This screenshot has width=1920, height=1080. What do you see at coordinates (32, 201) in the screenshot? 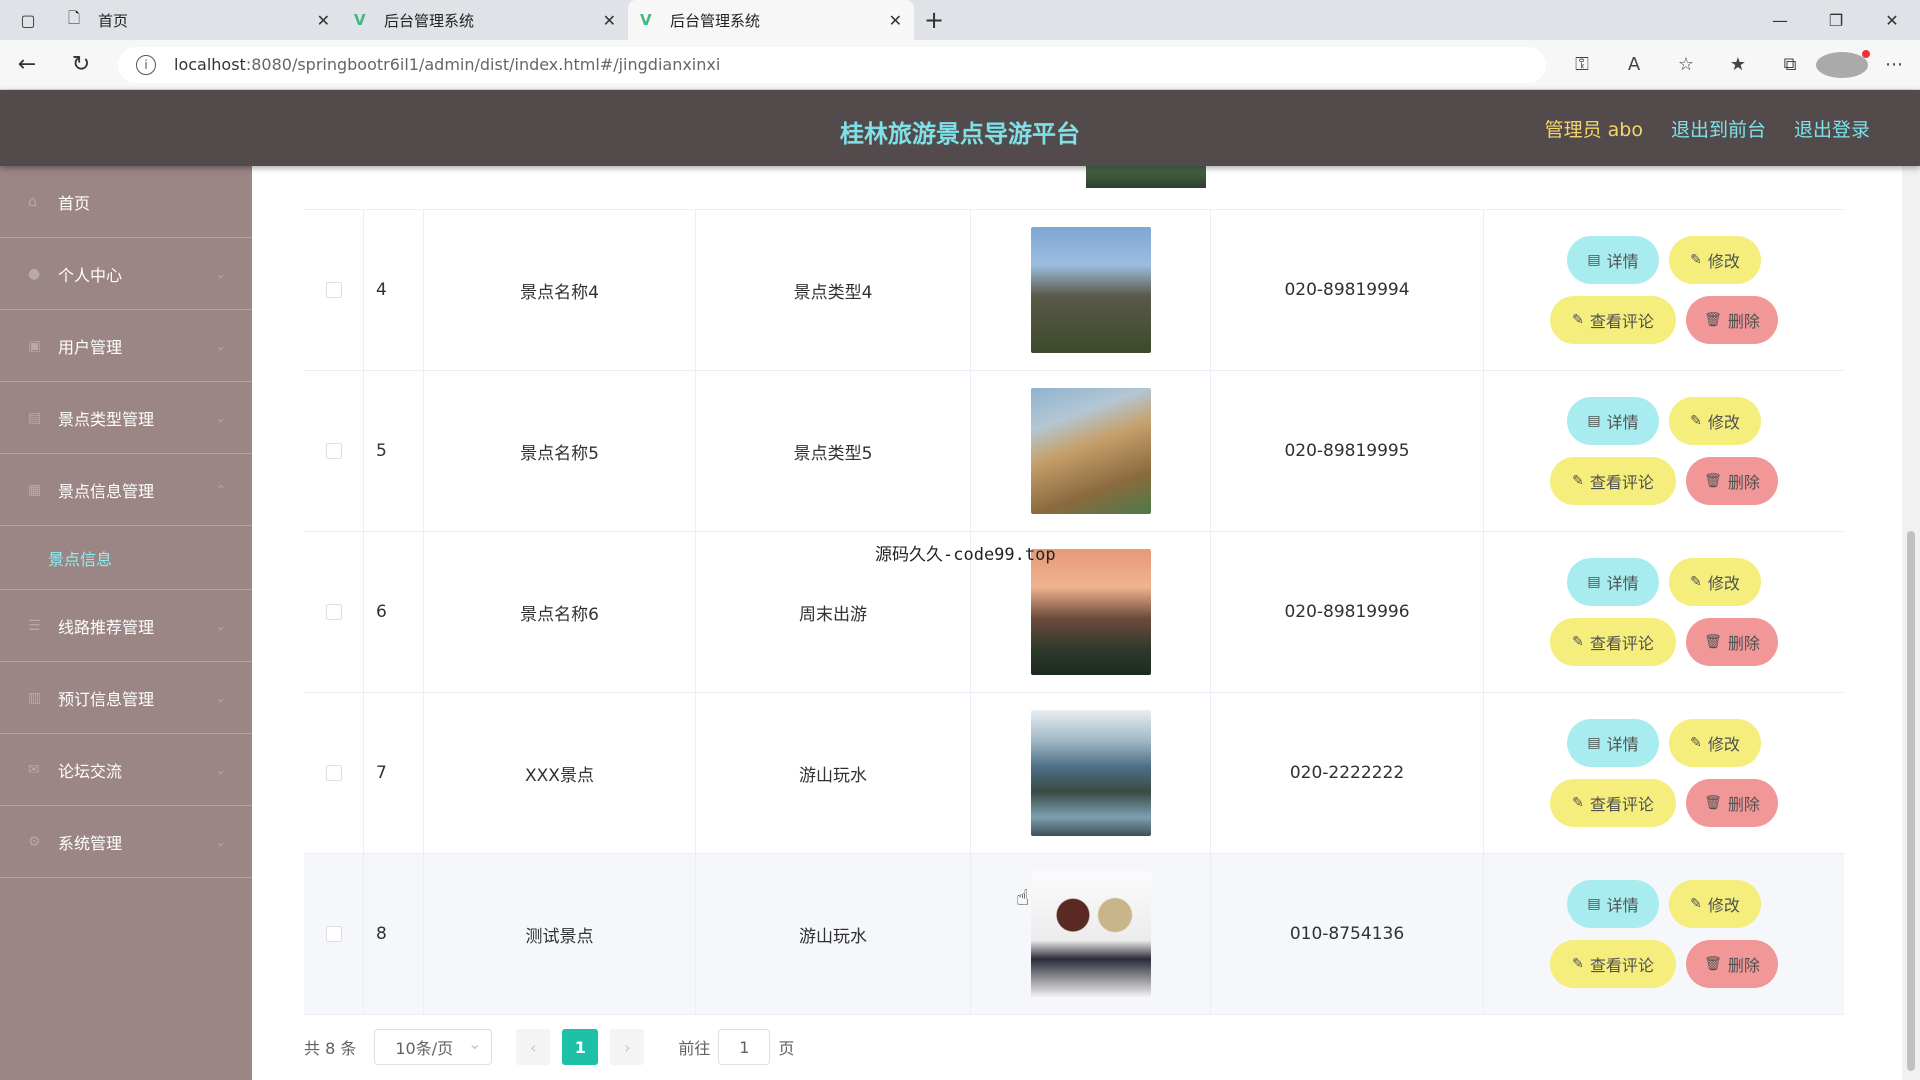
I see `home-icon: ⌂` at bounding box center [32, 201].